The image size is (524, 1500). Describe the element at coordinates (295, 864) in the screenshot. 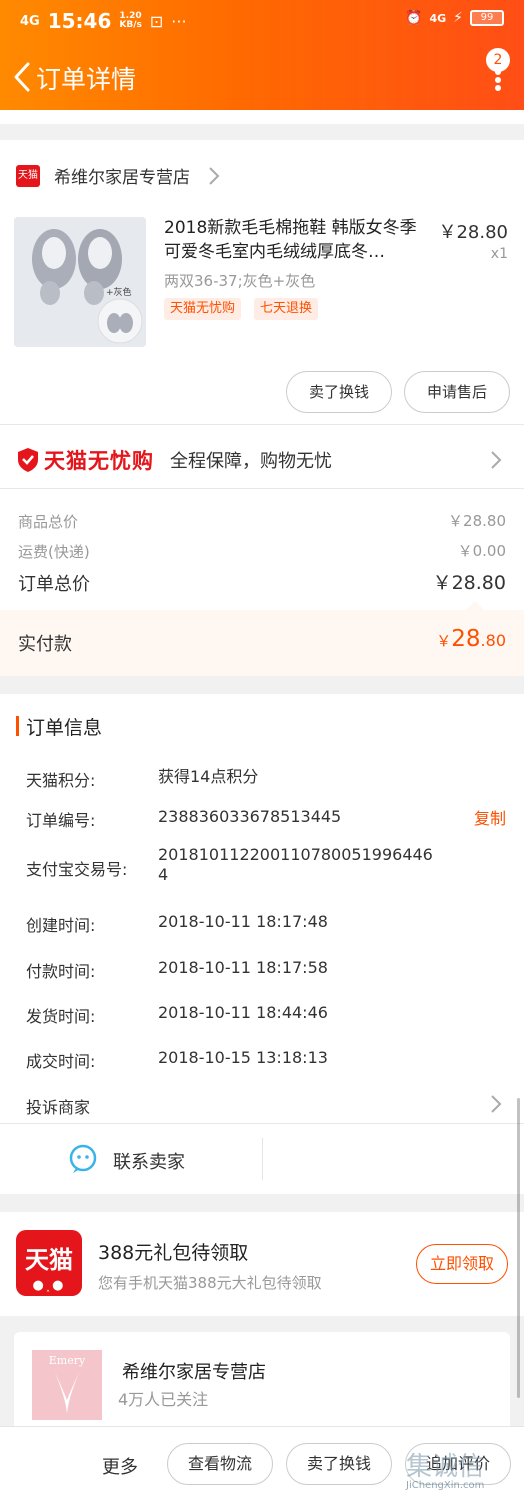

I see `alipay-trade-number: 2018101122001107800519964464` at that location.